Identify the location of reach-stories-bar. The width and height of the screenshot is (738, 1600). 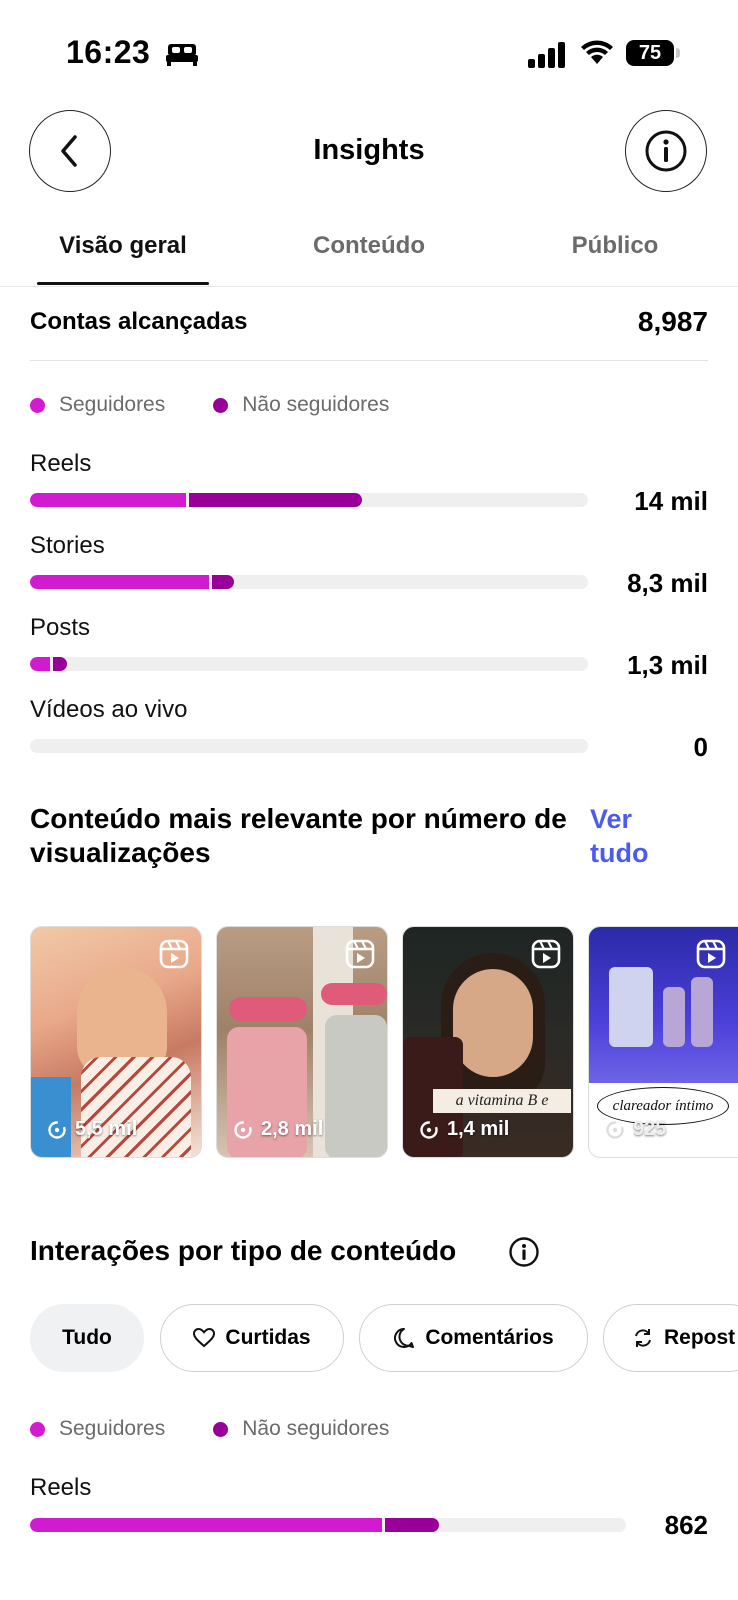
(309, 582).